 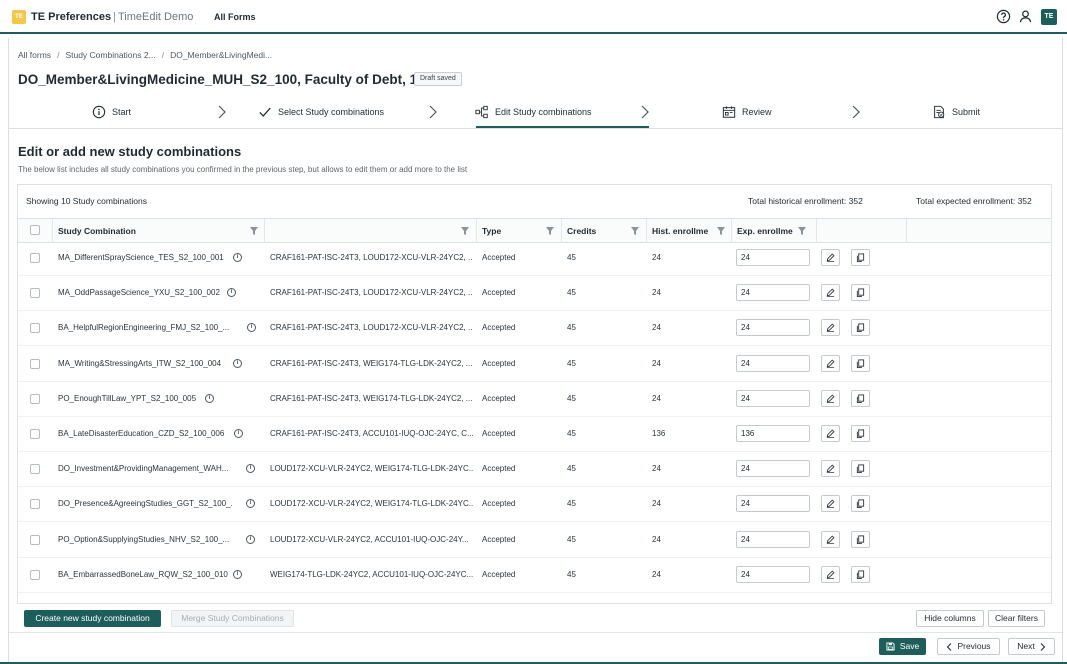 I want to click on save-button: Save, so click(x=902, y=646).